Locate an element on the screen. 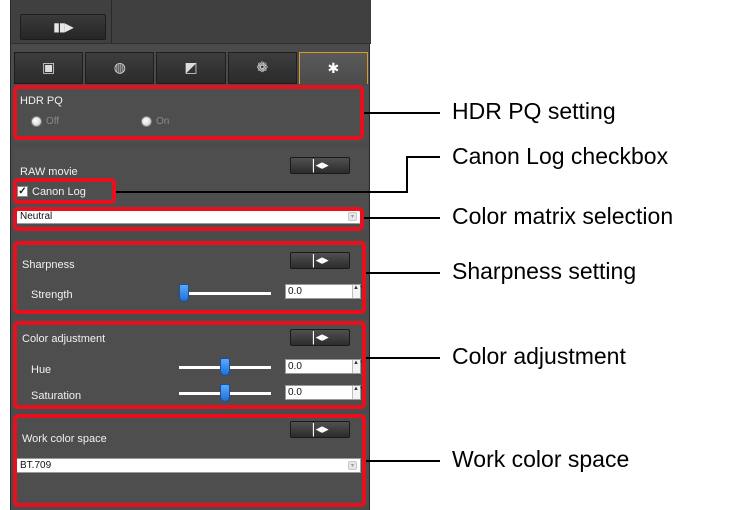 The height and width of the screenshot is (510, 734). gear-icon: ✱ is located at coordinates (333, 68).